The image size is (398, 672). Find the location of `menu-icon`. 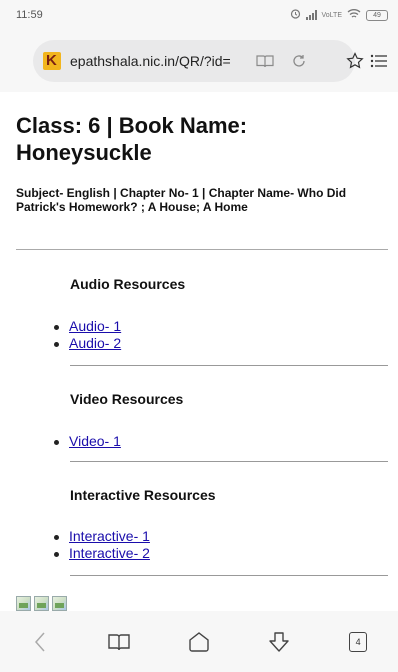

menu-icon is located at coordinates (379, 61).